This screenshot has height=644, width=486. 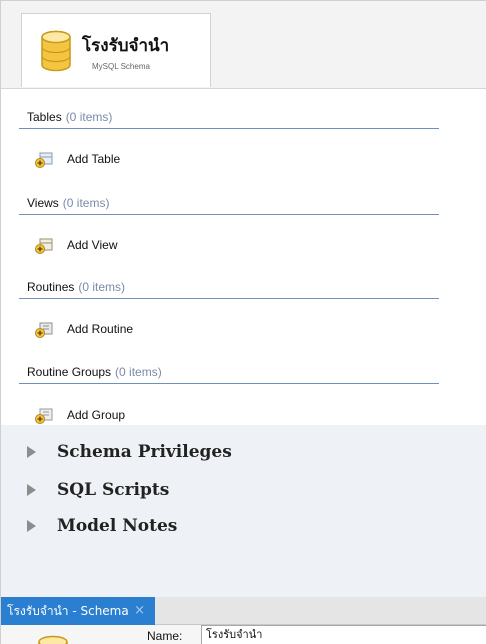 What do you see at coordinates (229, 288) in the screenshot?
I see `section-header-routines: Routines (0 items)` at bounding box center [229, 288].